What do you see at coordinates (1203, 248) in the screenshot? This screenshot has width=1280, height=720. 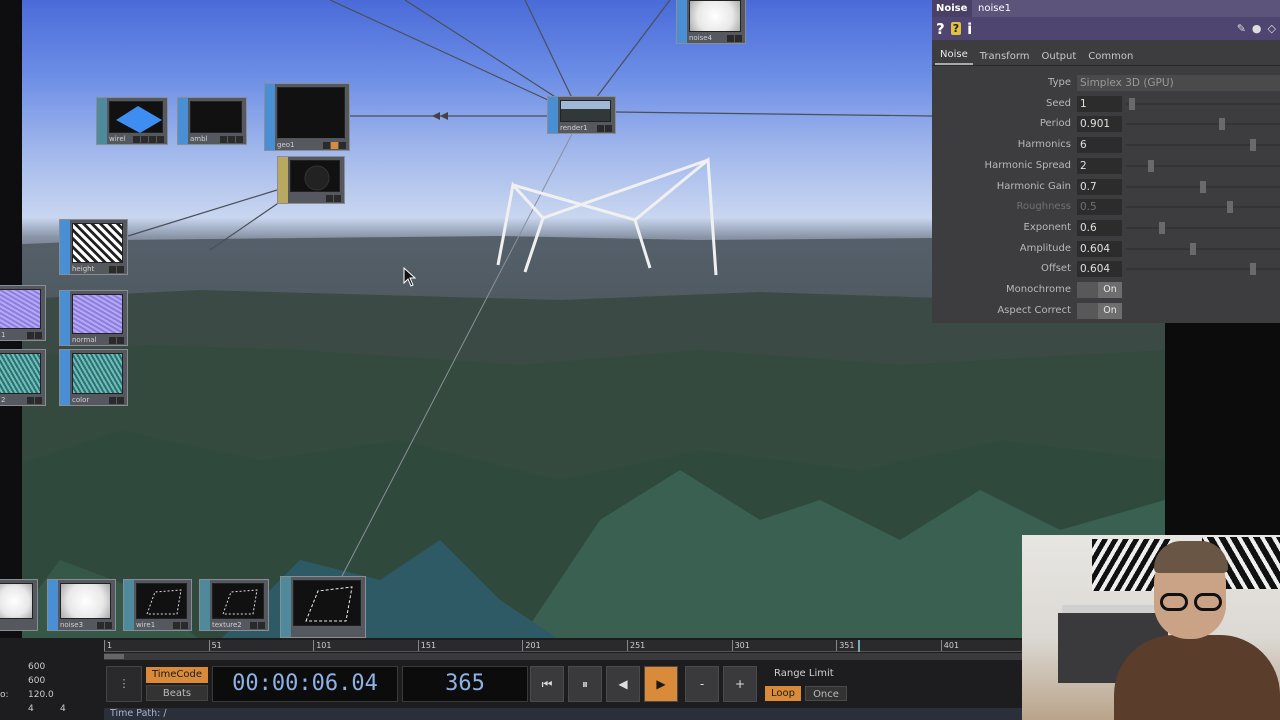 I see `amplitude-slider` at bounding box center [1203, 248].